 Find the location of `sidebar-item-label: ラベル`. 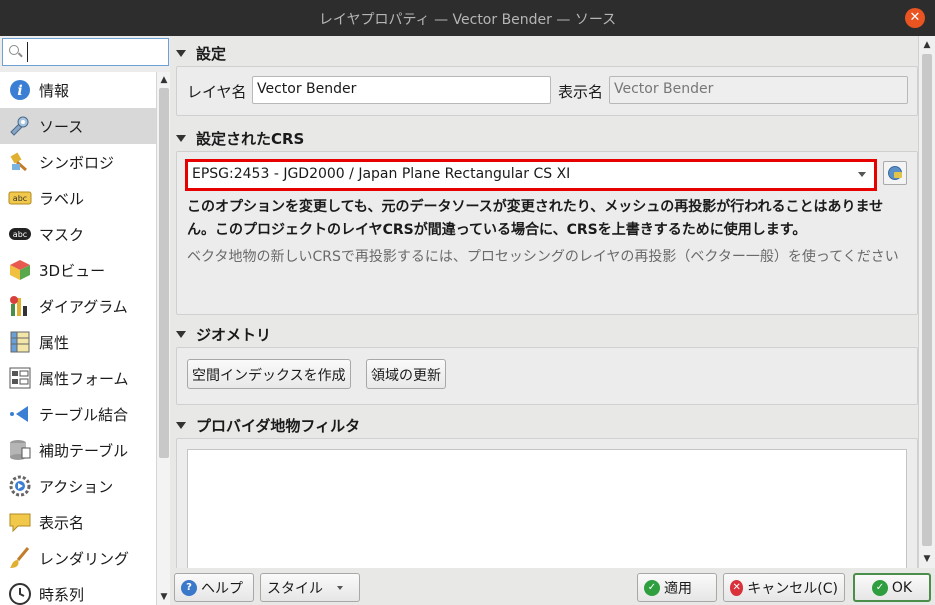

sidebar-item-label: ラベル is located at coordinates (62, 198).